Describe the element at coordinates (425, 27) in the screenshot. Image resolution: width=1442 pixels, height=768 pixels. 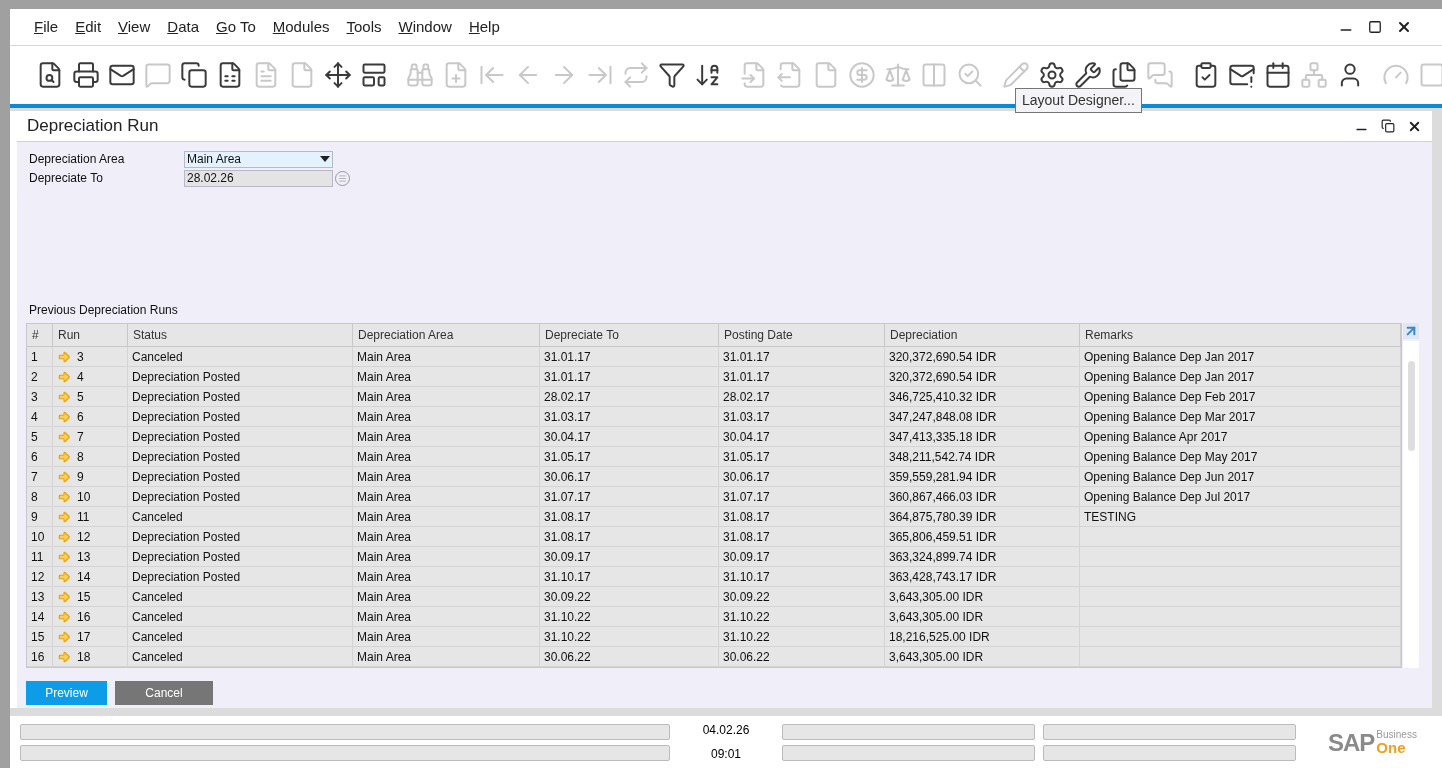
I see `menu-item: Window` at that location.